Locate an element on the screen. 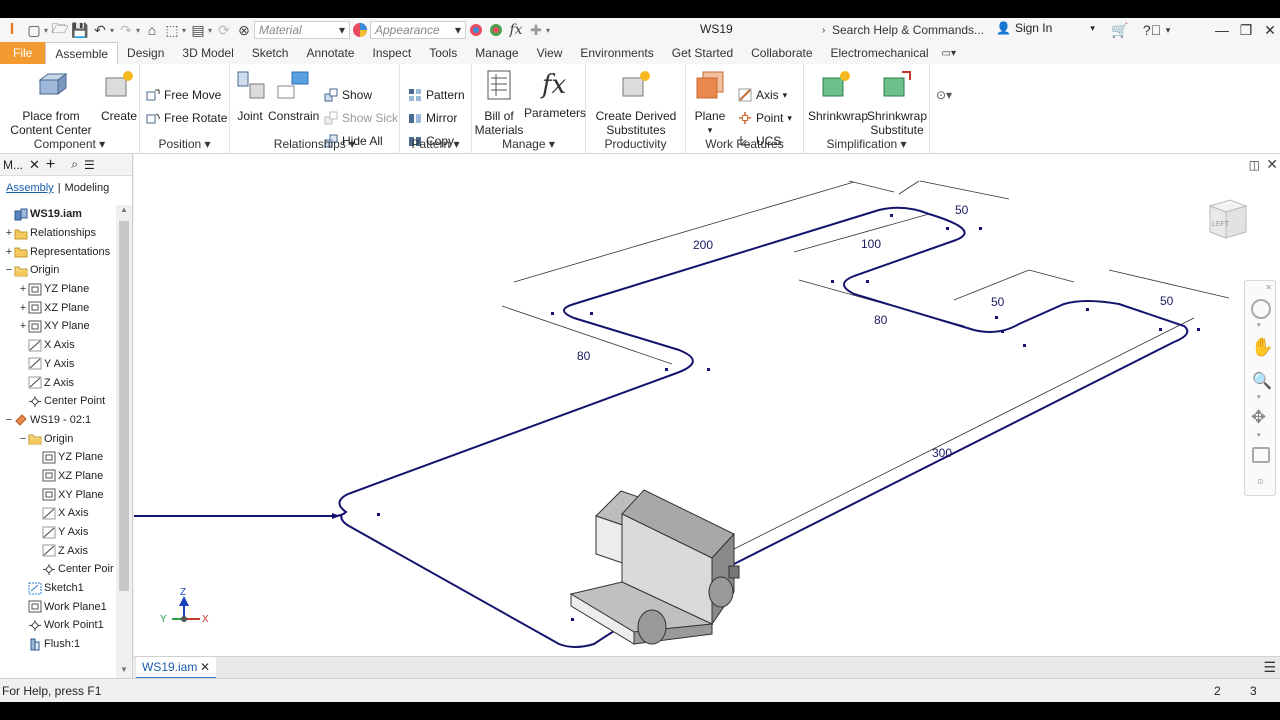  mirror-button: Mirror is located at coordinates (432, 118).